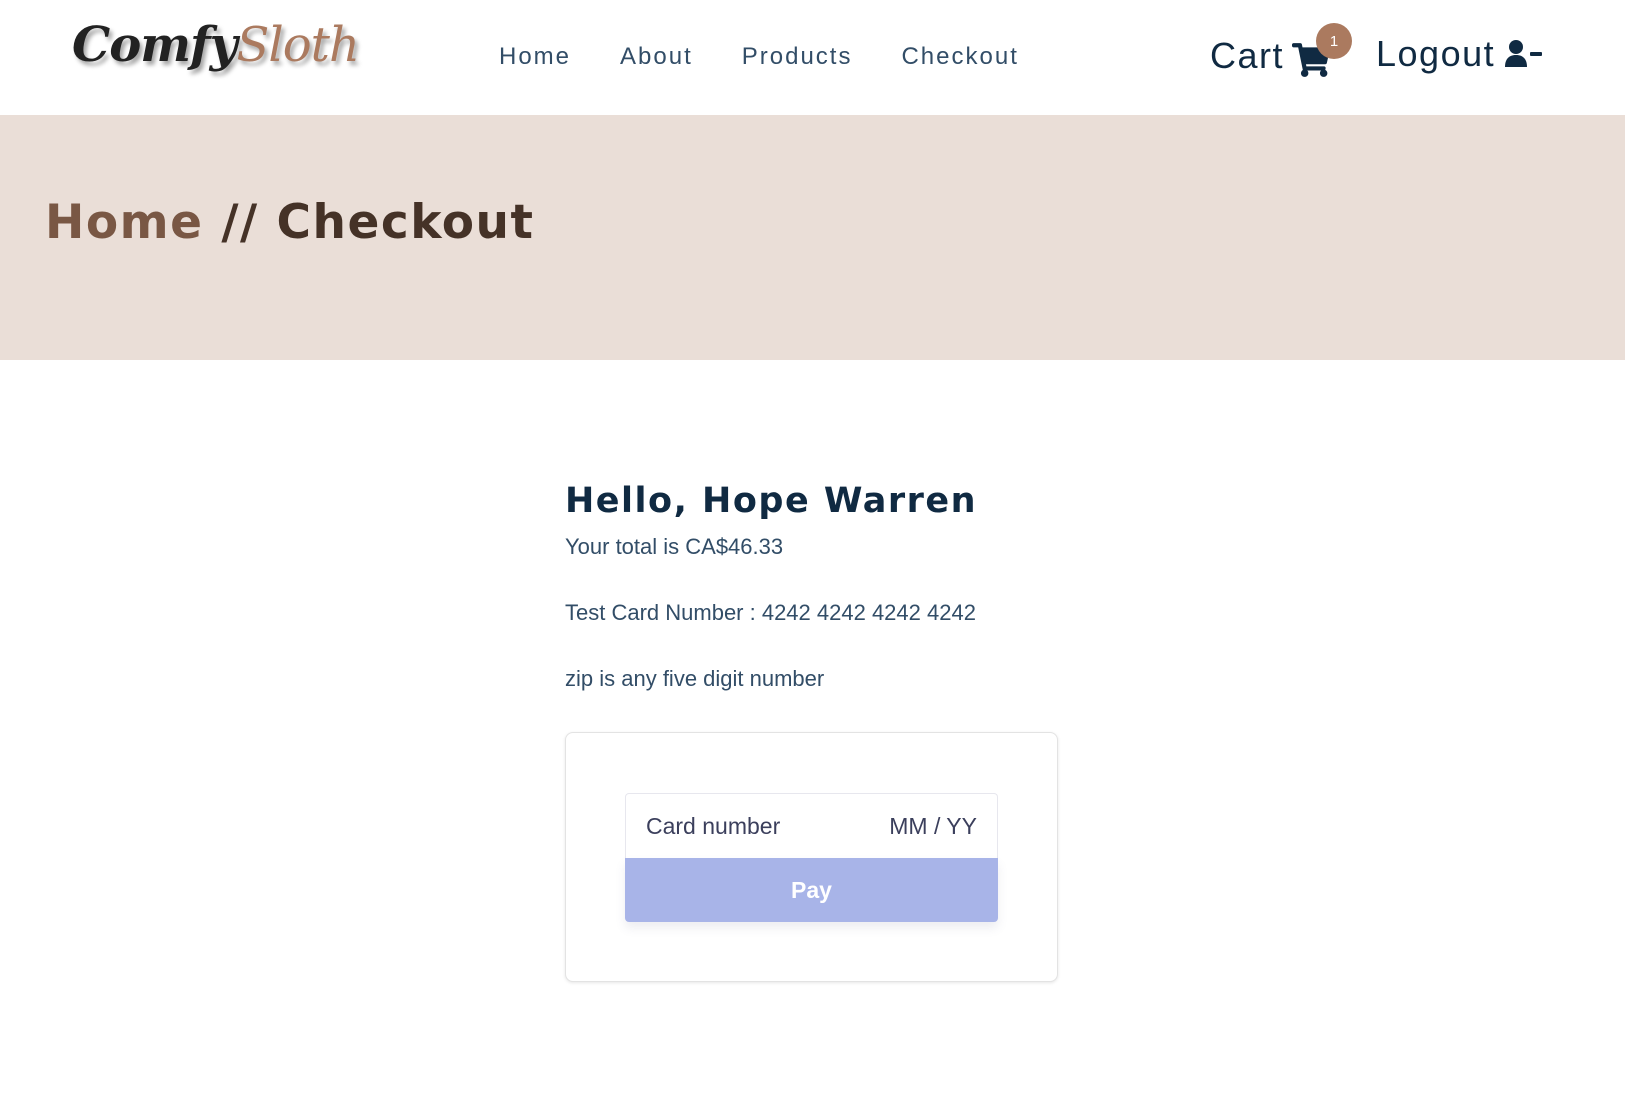  What do you see at coordinates (771, 501) in the screenshot?
I see `greeting-heading: Hello, Hope Warren` at bounding box center [771, 501].